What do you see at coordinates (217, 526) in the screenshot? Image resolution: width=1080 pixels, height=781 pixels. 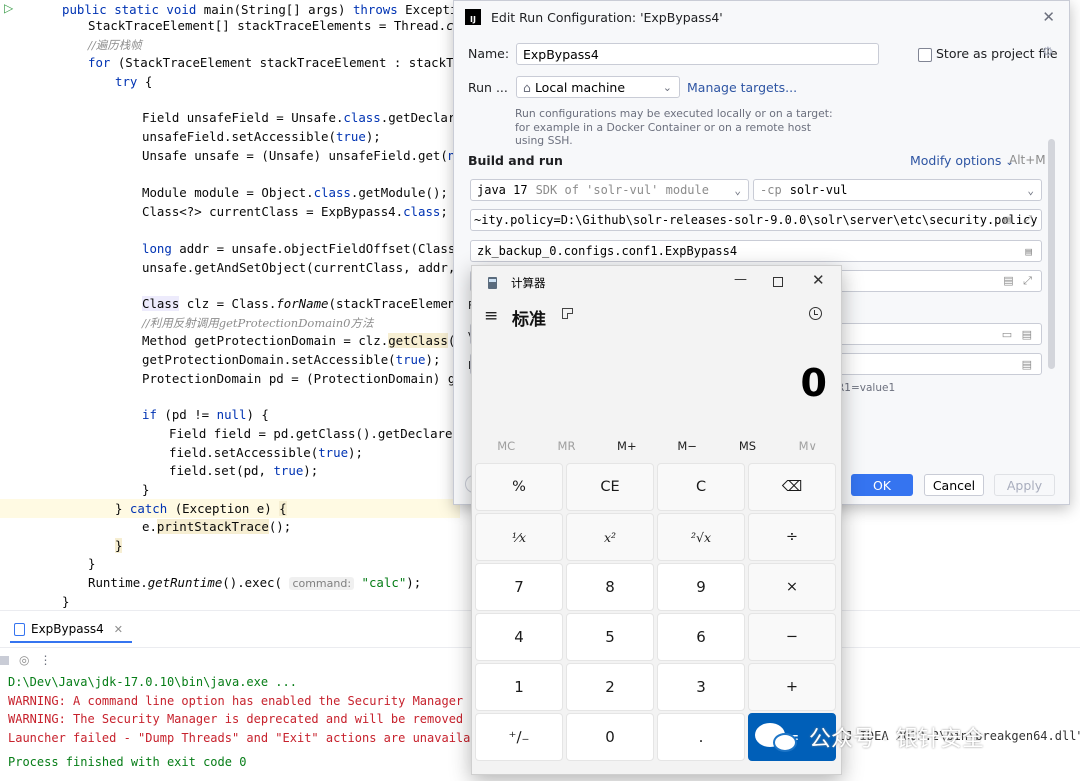 I see `code-line: e.printStackTrace();` at bounding box center [217, 526].